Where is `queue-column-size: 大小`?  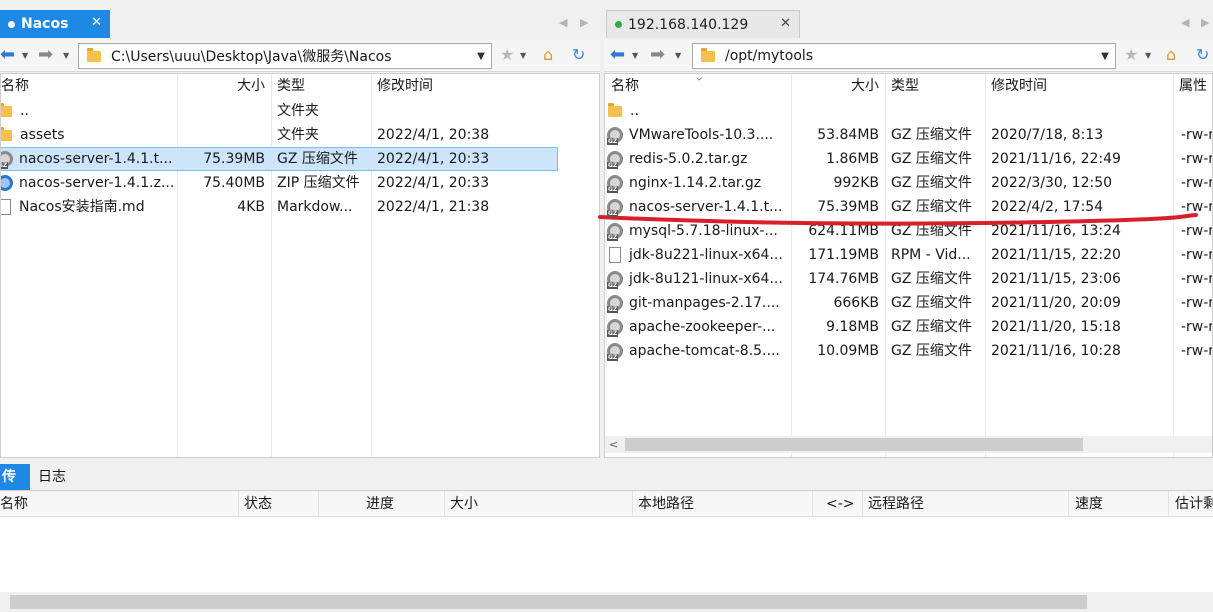
queue-column-size: 大小 is located at coordinates (464, 504).